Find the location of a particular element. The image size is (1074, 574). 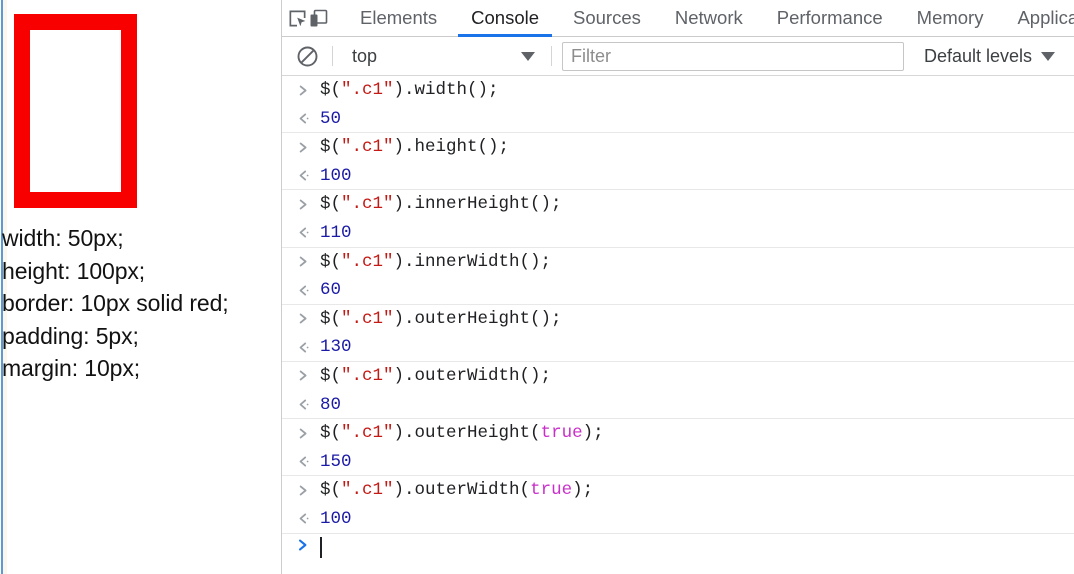

console-result-value: 60 is located at coordinates (331, 290).